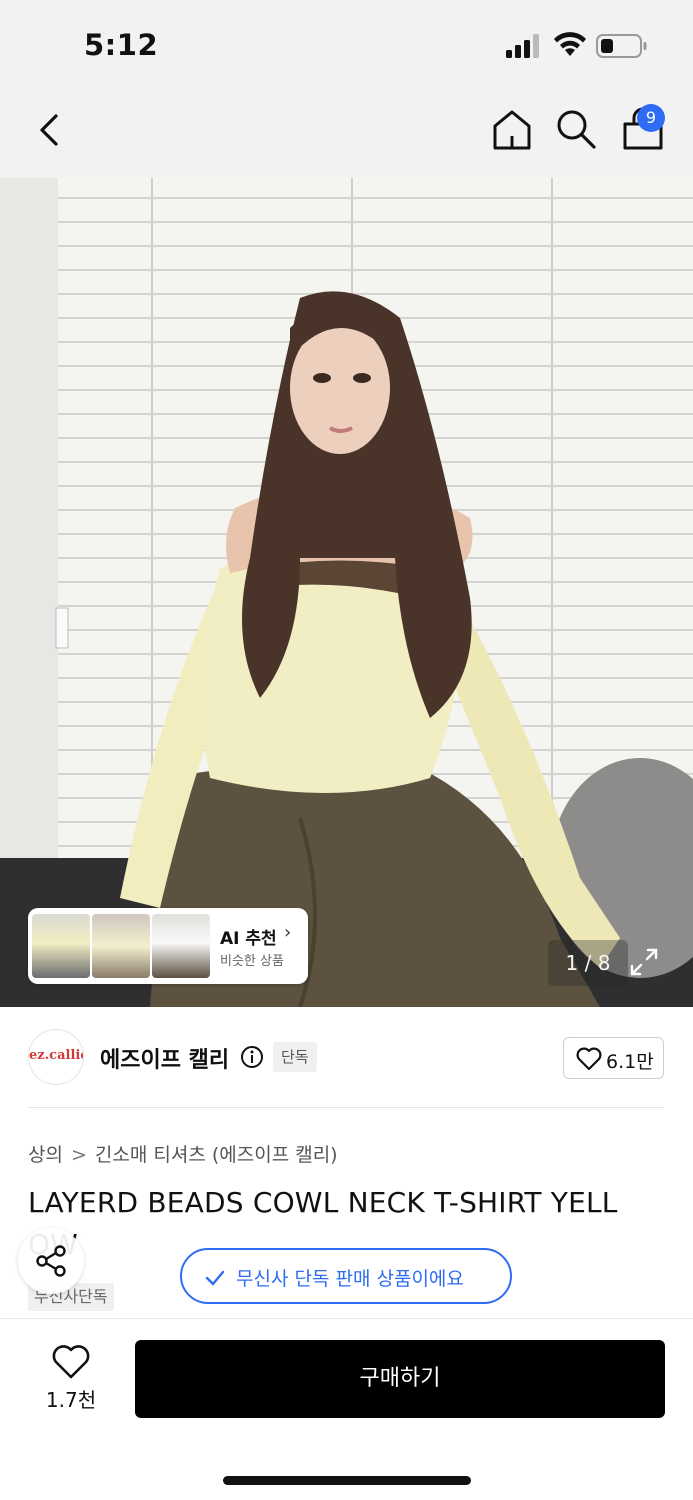 The image size is (693, 1500). Describe the element at coordinates (252, 961) in the screenshot. I see `ai-recommend-subtitle: 비슷한 상품` at that location.